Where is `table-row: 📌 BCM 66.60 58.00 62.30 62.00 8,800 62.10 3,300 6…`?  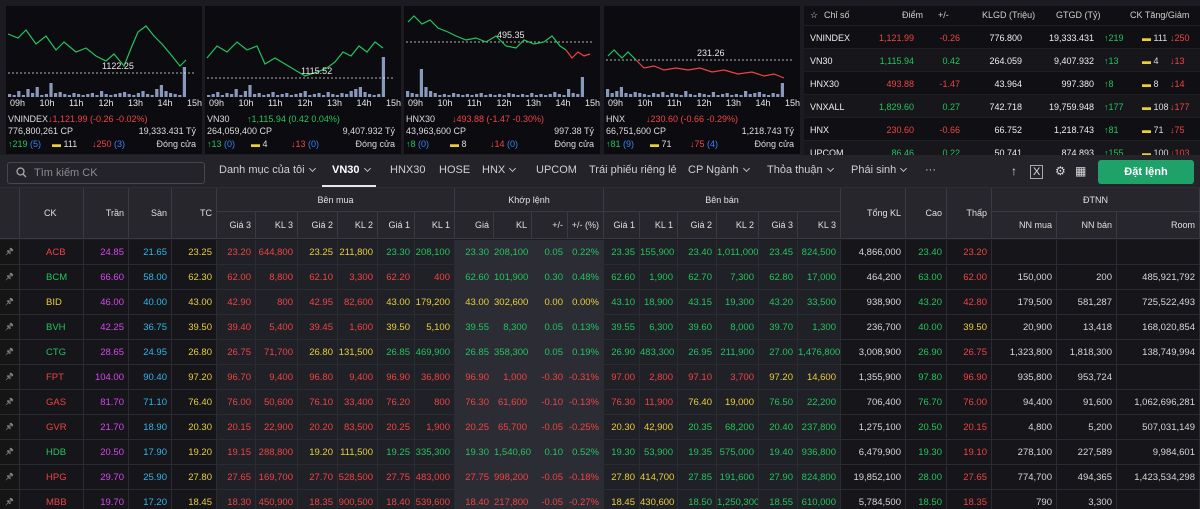
table-row: 📌 BCM 66.60 58.00 62.30 62.00 8,800 62.10 3,300 6… is located at coordinates (600, 277).